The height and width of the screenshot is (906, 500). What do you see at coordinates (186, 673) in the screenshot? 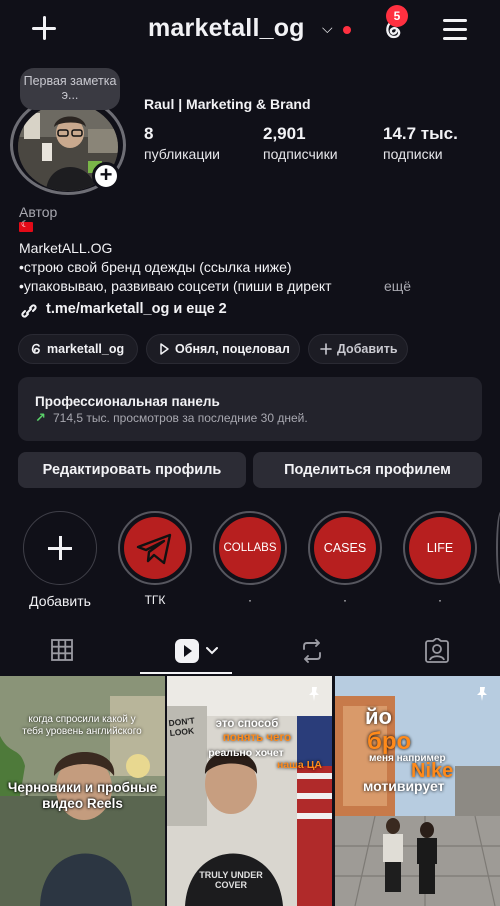
I see `active-tab-indicator` at bounding box center [186, 673].